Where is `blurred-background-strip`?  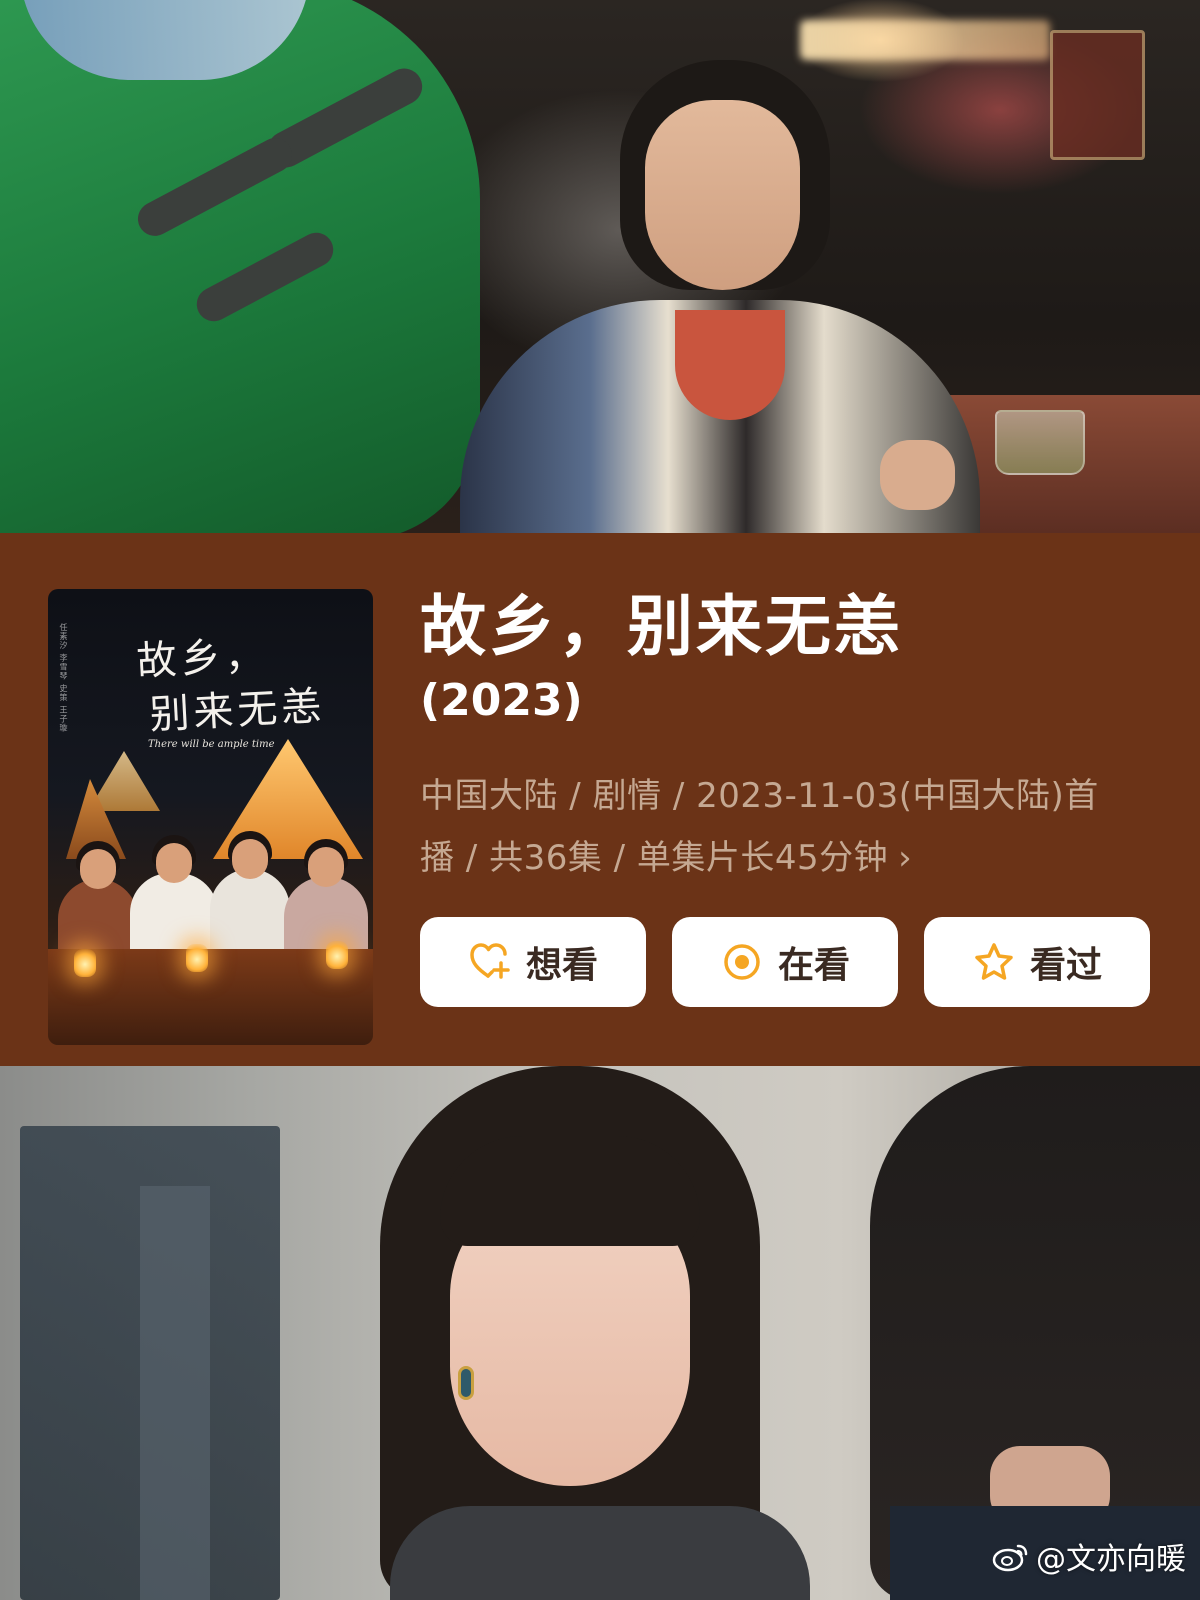
blurred-background-strip is located at coordinates (175, 1393).